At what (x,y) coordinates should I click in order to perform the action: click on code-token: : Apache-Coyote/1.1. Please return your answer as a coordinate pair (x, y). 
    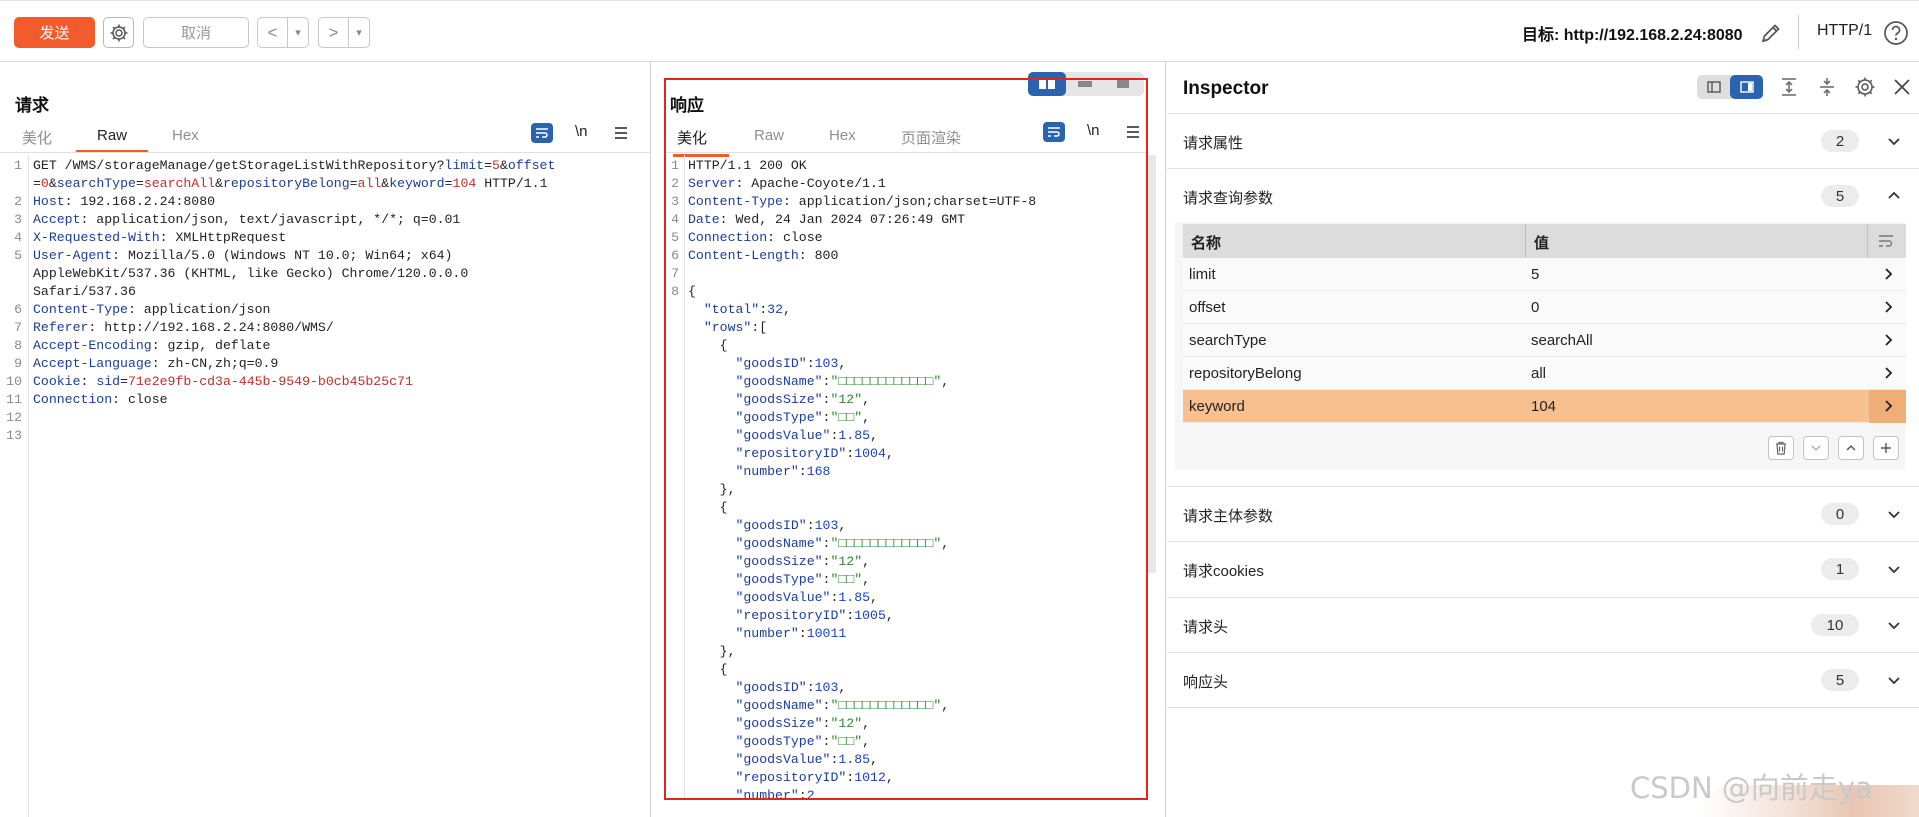
    Looking at the image, I should click on (810, 183).